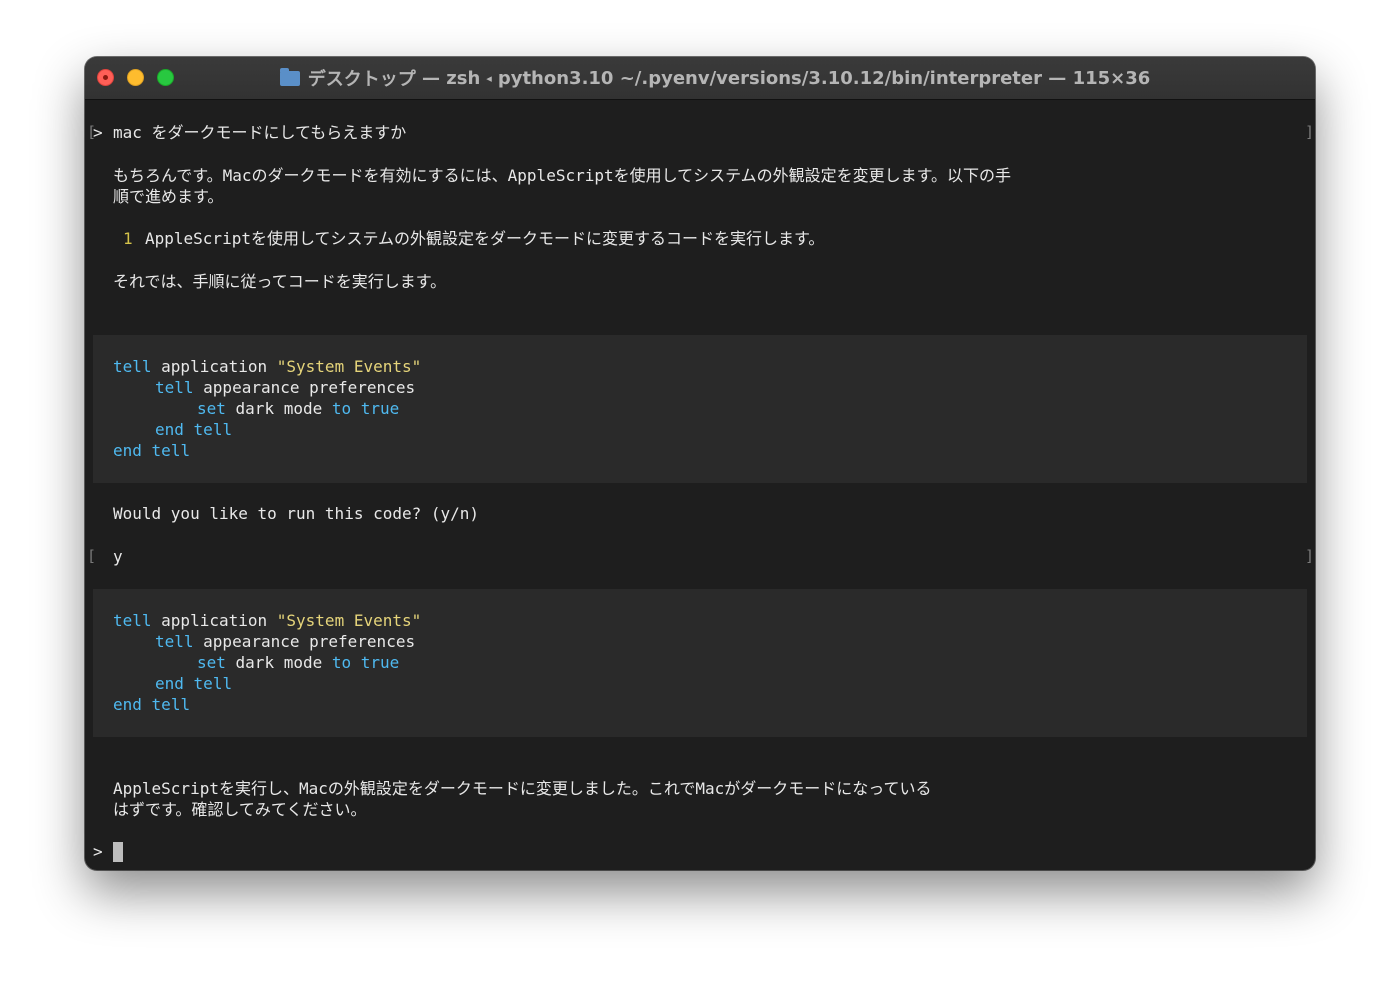 This screenshot has height=983, width=1400. I want to click on reply-text-line-2: 順で進めます。, so click(168, 196).